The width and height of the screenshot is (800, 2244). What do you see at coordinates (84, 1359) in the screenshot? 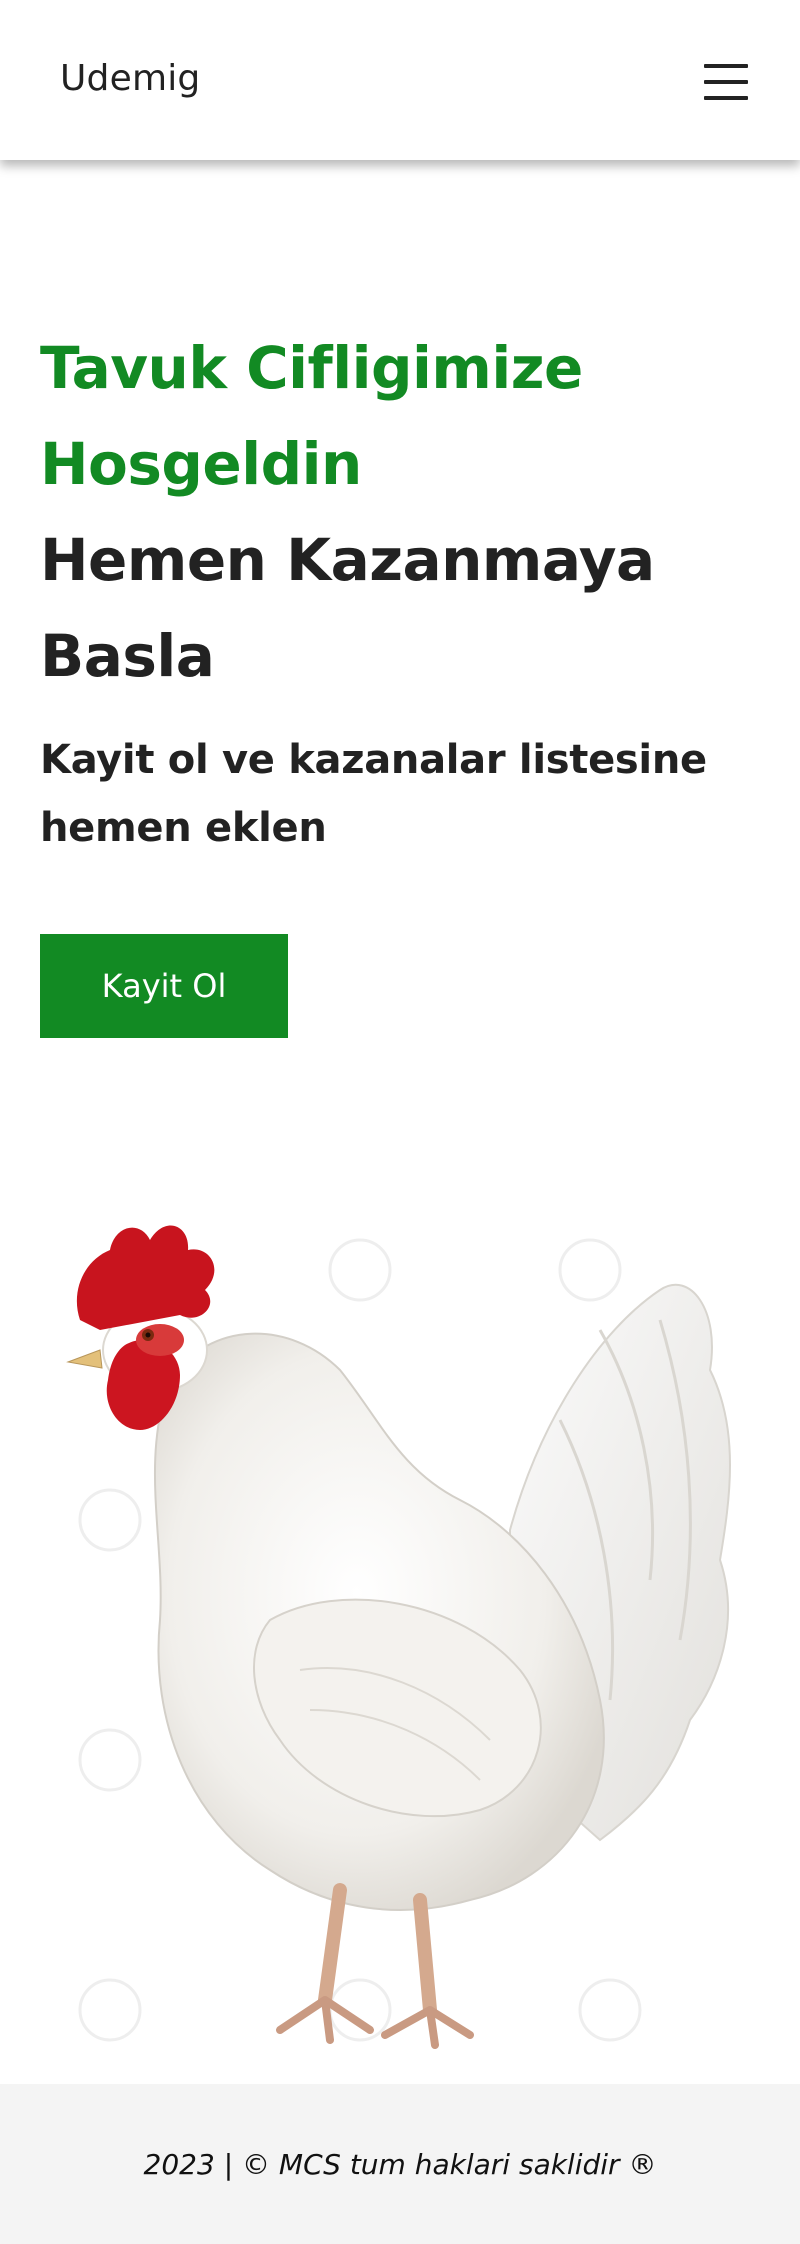
I see `rooster-beak` at bounding box center [84, 1359].